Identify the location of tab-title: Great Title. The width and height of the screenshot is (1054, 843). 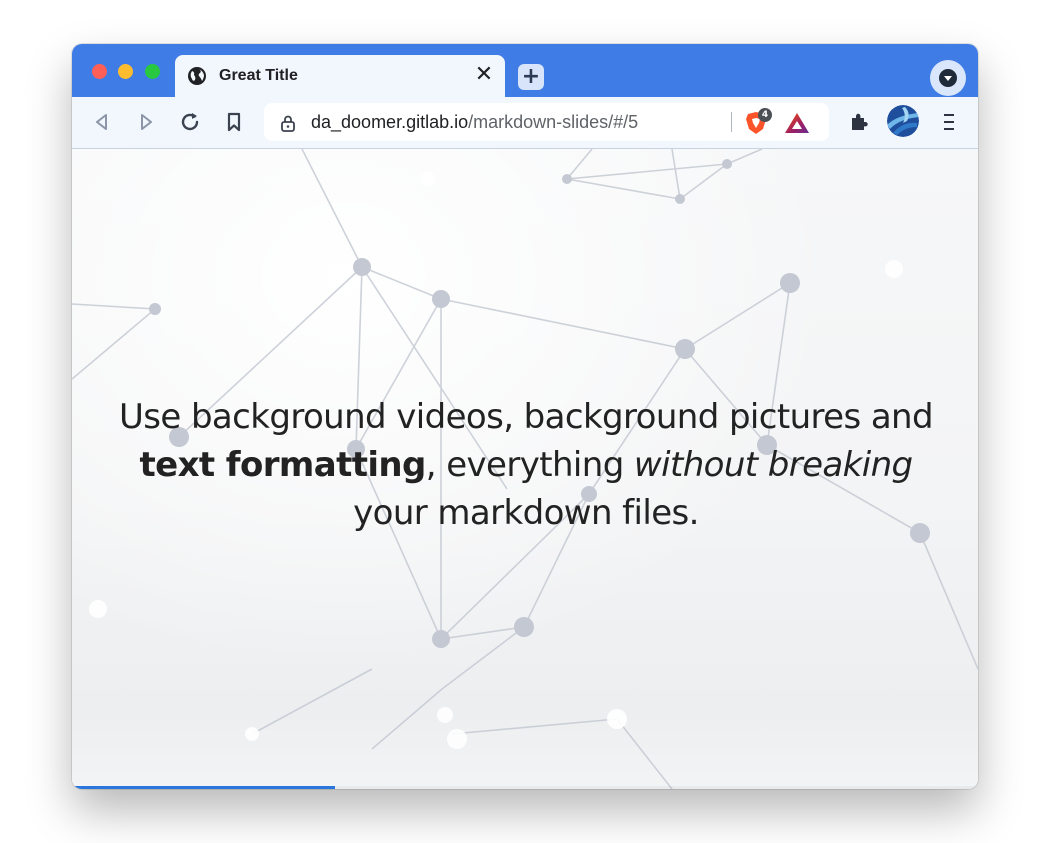
(258, 75).